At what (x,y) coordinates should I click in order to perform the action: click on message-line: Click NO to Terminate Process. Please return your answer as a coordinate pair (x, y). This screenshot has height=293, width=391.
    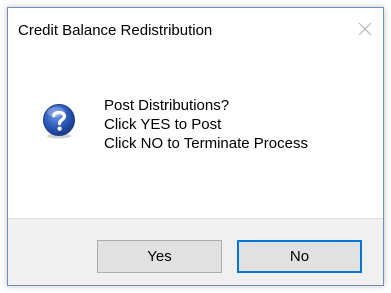
    Looking at the image, I should click on (206, 143).